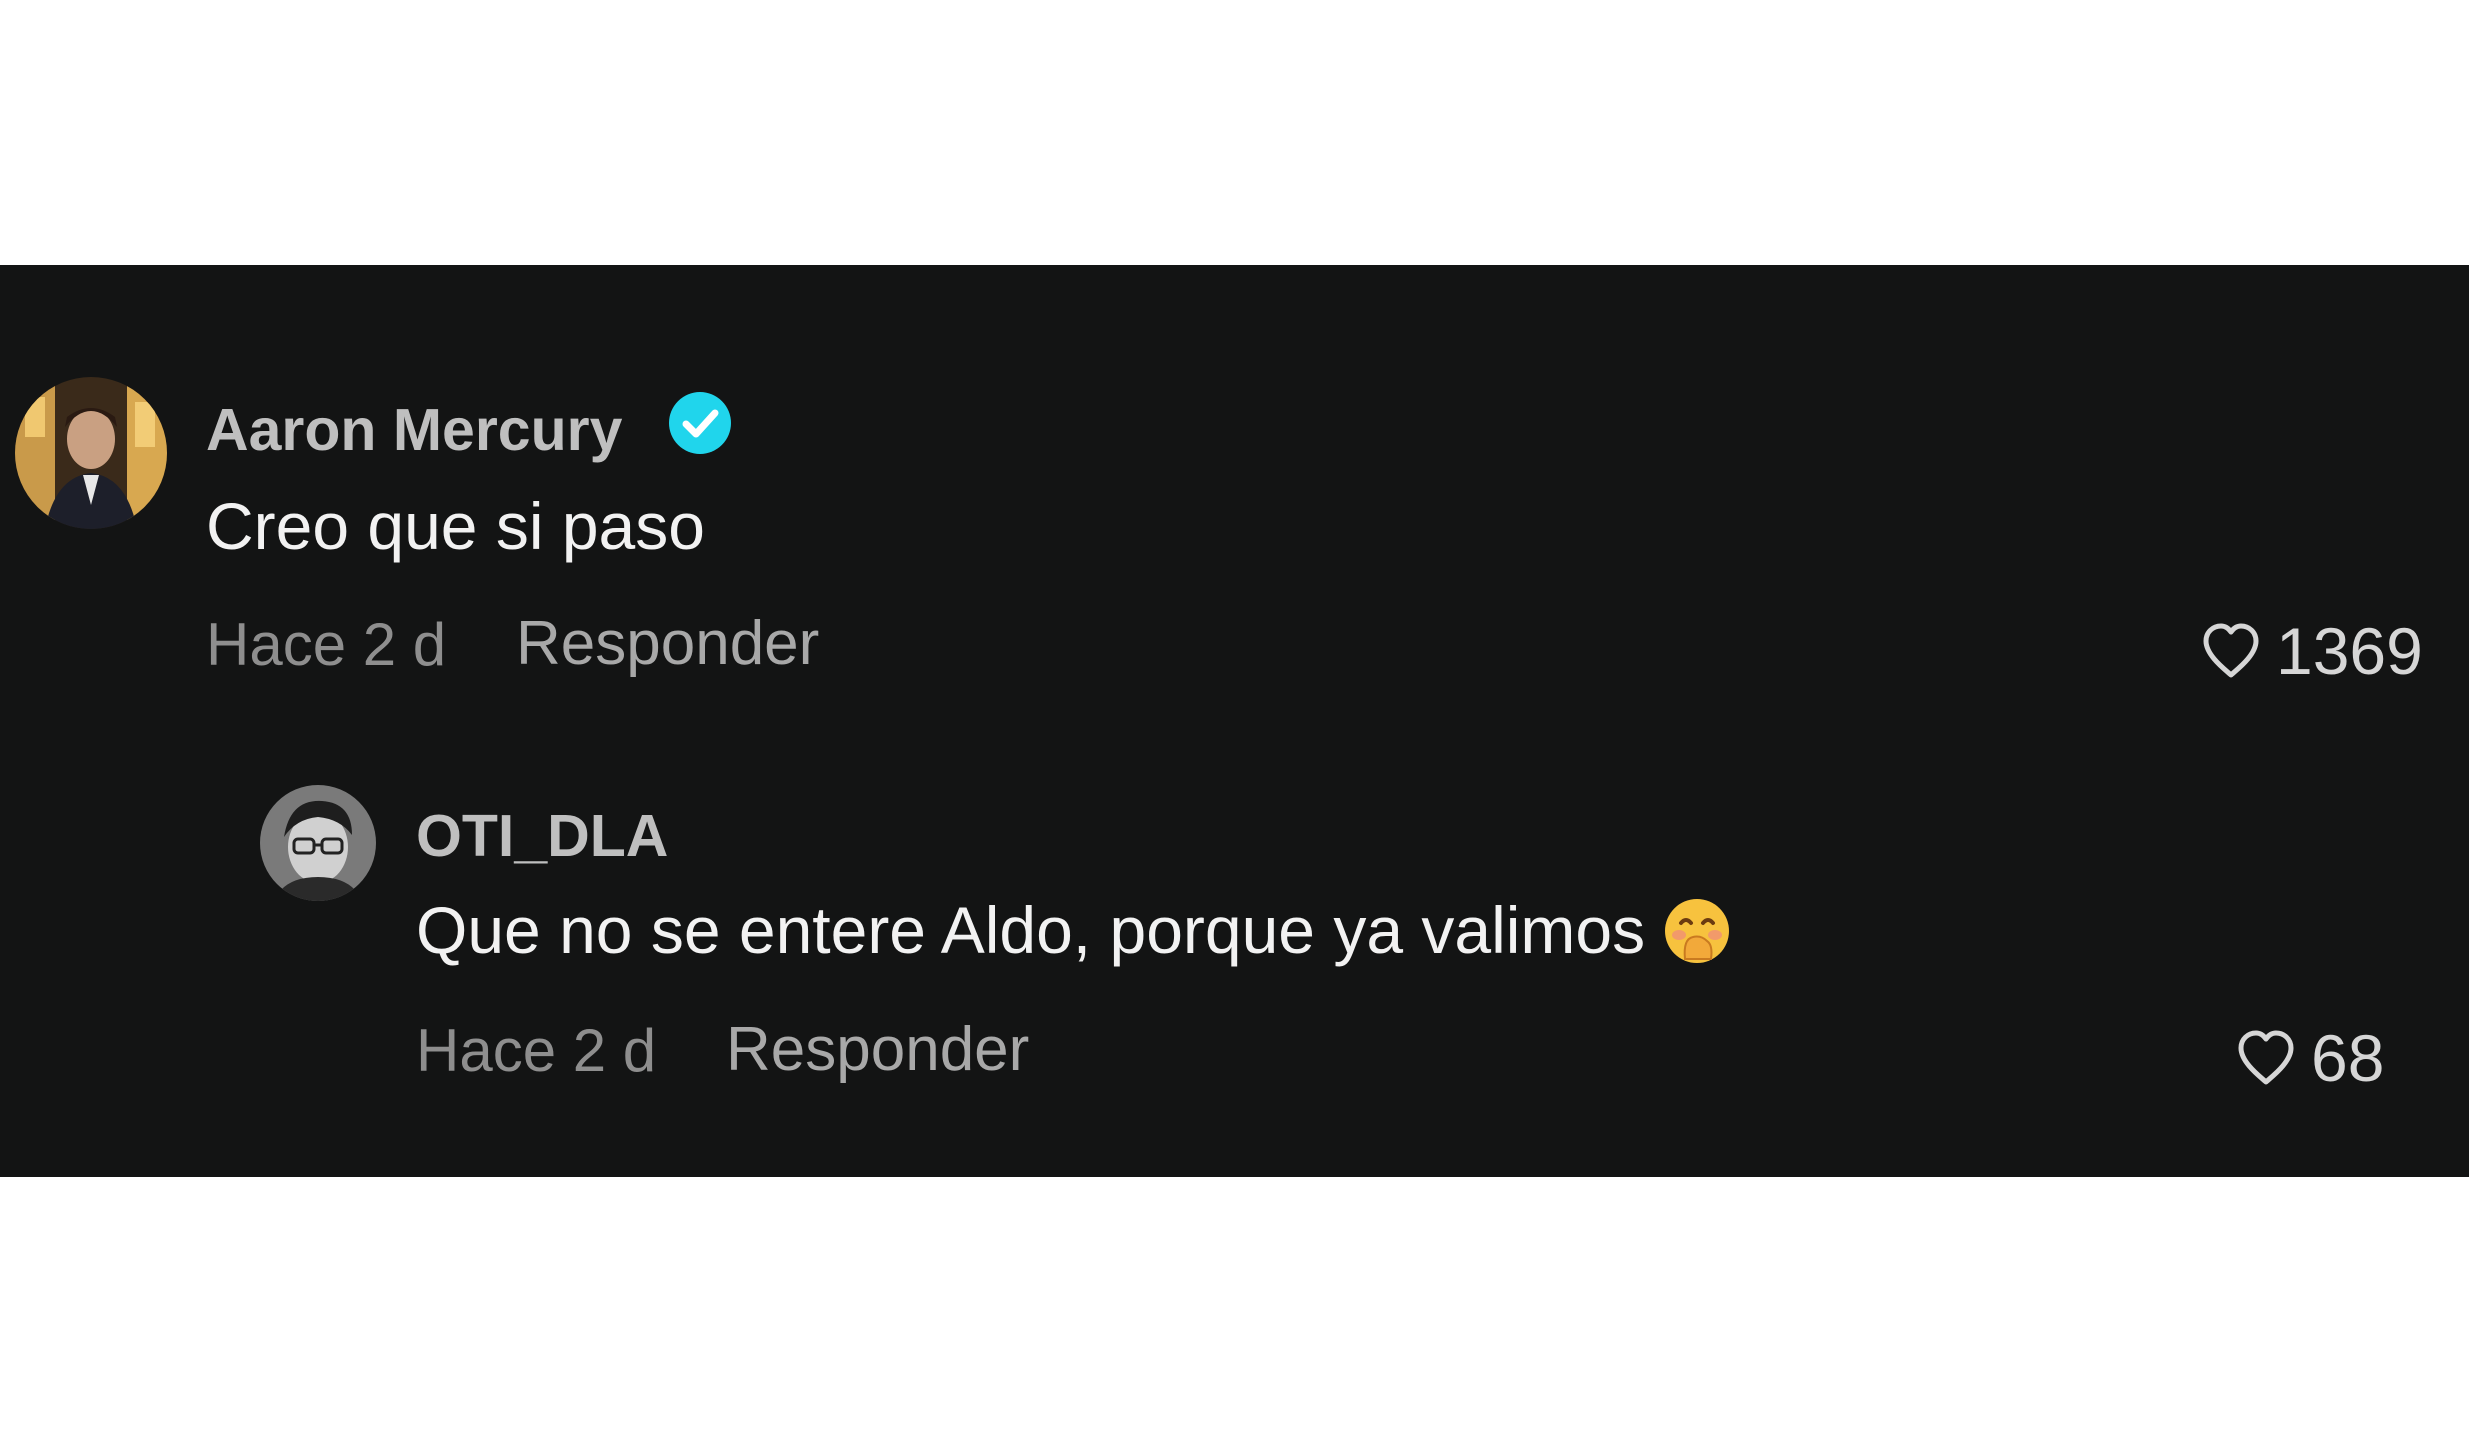 Image resolution: width=2469 pixels, height=1440 pixels. Describe the element at coordinates (2309, 1058) in the screenshot. I see `like-button: 68` at that location.